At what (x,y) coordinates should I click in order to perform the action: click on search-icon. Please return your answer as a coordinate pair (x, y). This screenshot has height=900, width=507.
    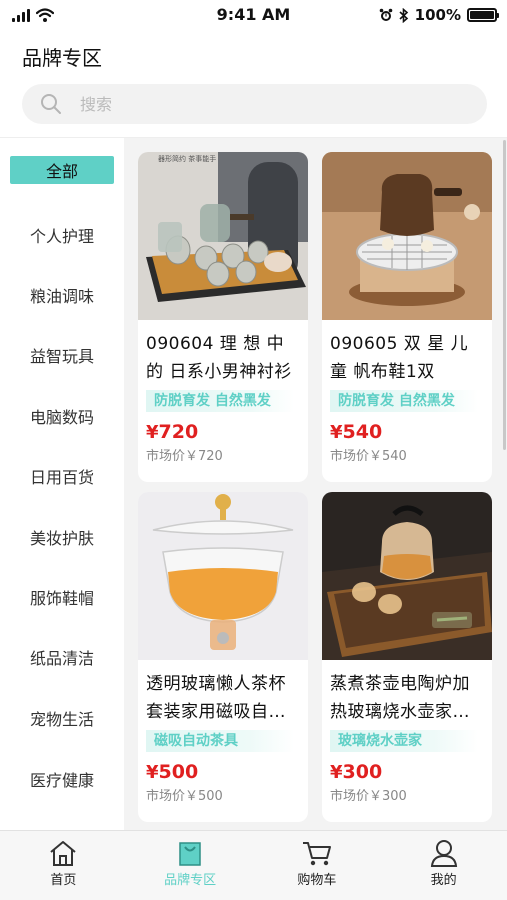
    Looking at the image, I should click on (51, 104).